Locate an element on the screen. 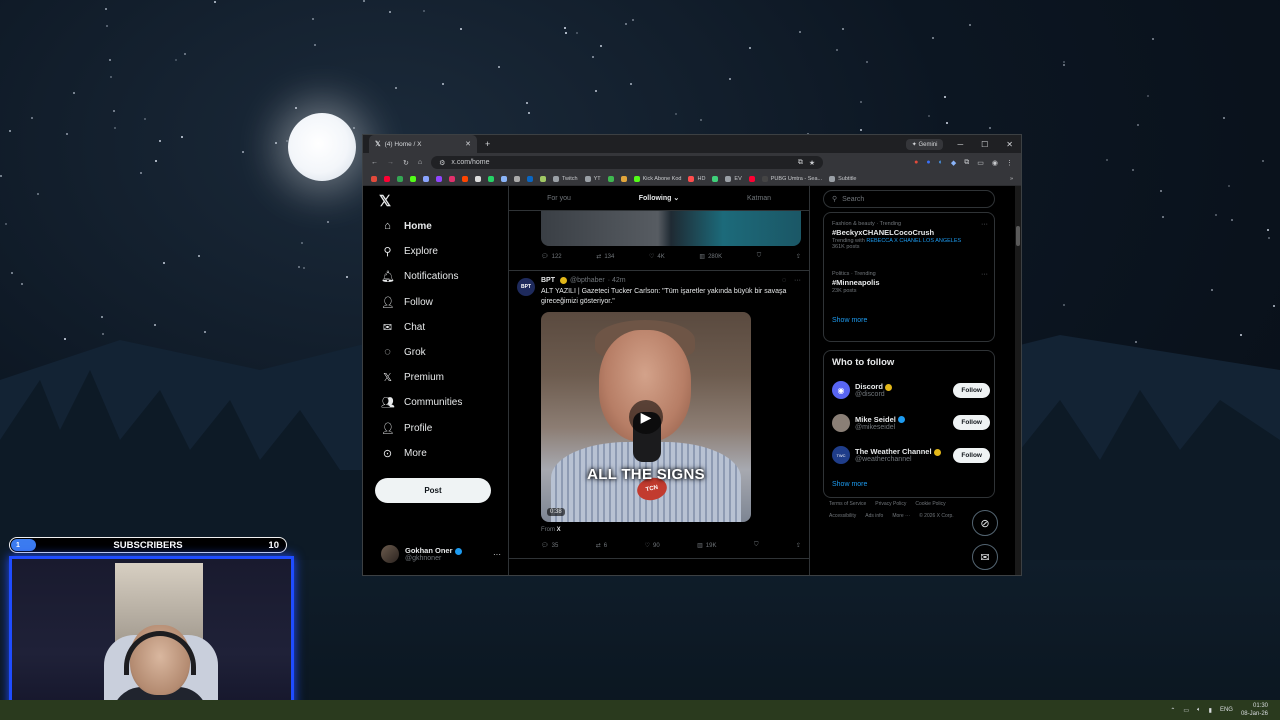 This screenshot has width=1280, height=720. follow-suggestion: ◉ Discord @discord Follow is located at coordinates (911, 390).